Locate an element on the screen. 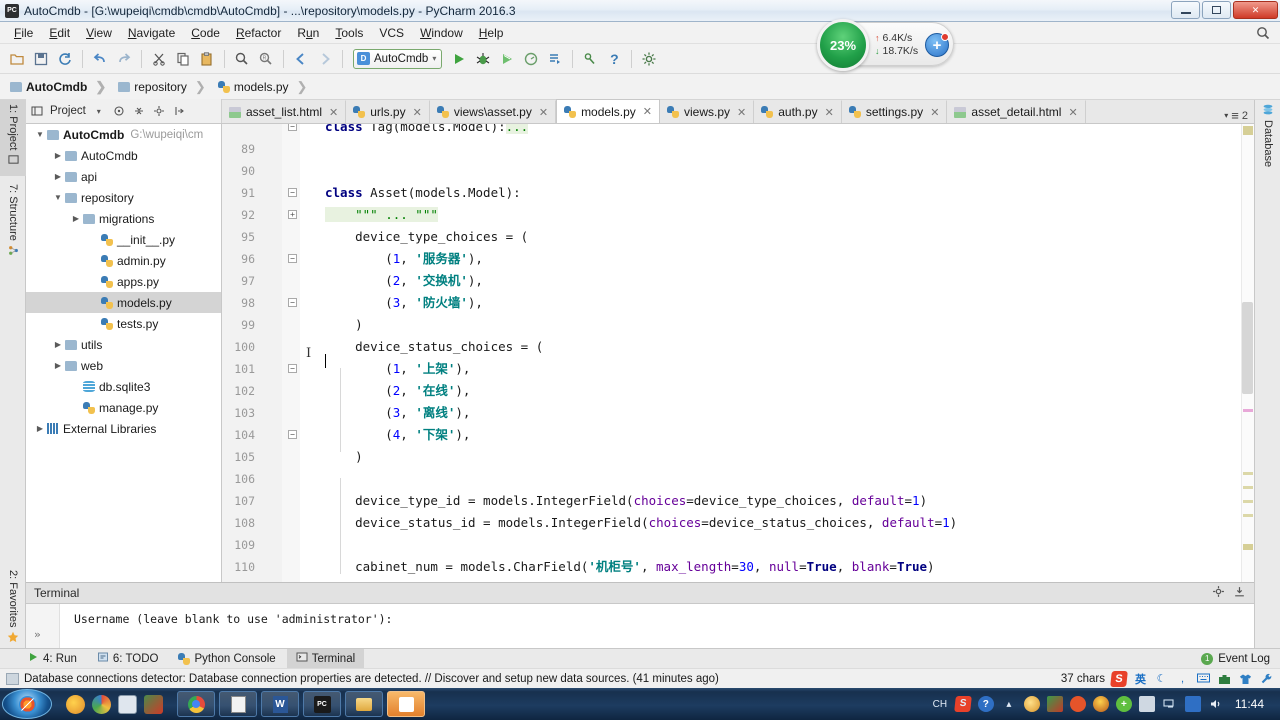  tree-item: web is located at coordinates (123, 365).